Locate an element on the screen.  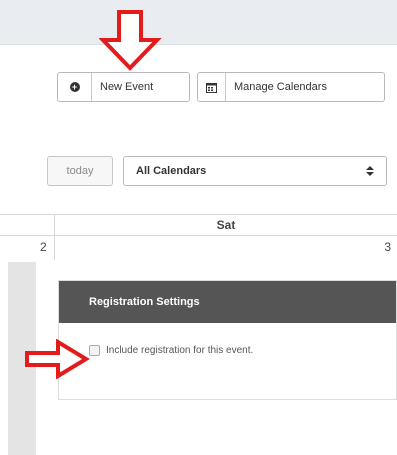
new-event-button: + New Event is located at coordinates (123, 87).